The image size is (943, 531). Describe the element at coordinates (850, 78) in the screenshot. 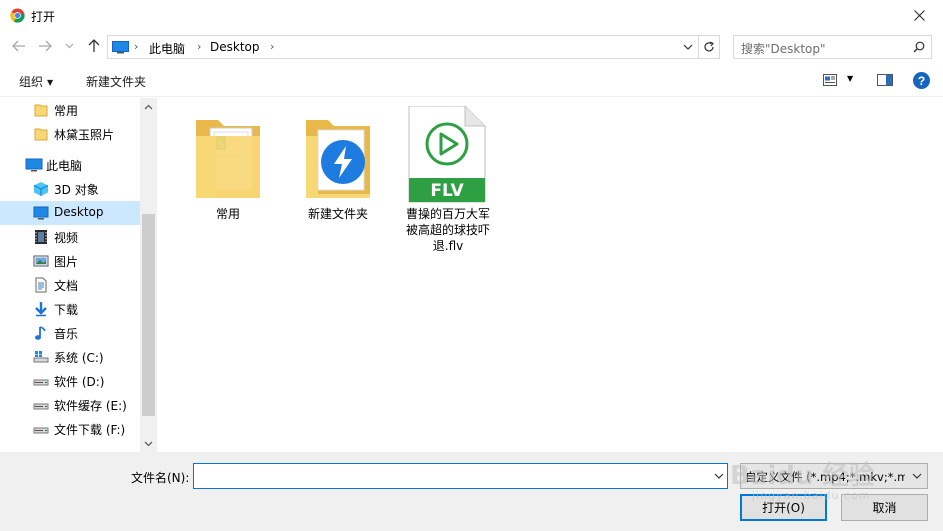

I see `view-options-caret-icon: ▼` at that location.